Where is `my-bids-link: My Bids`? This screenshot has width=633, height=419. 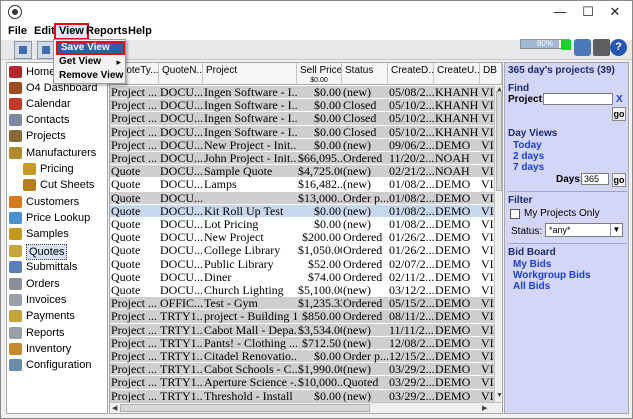
my-bids-link: My Bids is located at coordinates (532, 264).